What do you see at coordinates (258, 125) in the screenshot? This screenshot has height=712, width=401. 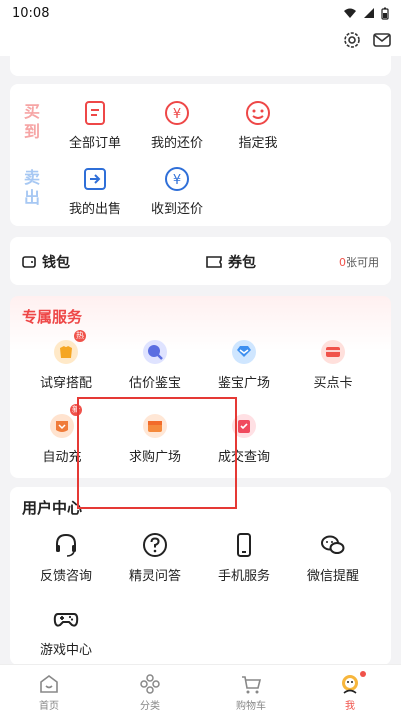 I see `designated-me-button: 指定我` at bounding box center [258, 125].